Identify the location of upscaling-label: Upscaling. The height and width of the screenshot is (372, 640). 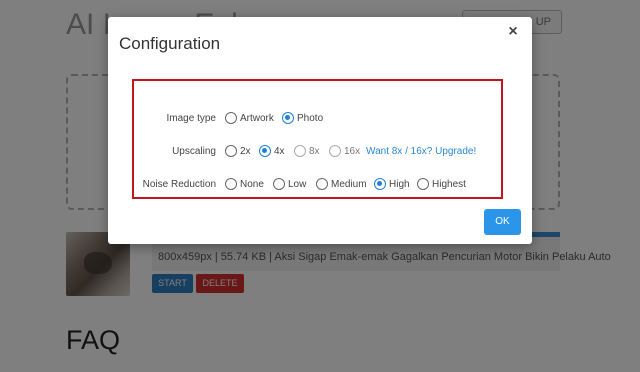
(194, 151).